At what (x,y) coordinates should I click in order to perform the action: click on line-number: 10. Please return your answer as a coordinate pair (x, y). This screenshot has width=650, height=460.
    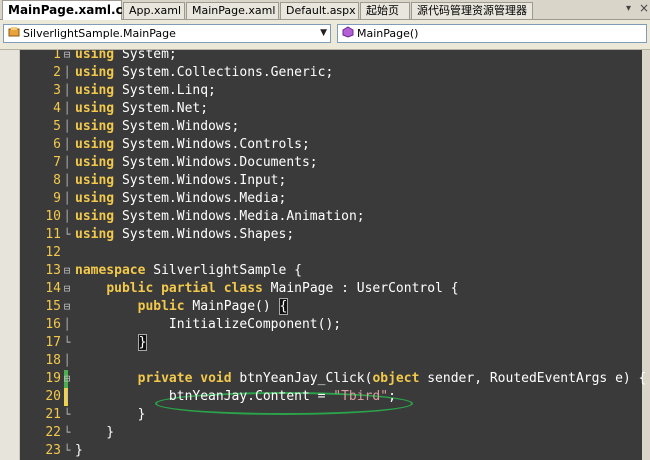
    Looking at the image, I should click on (53, 216).